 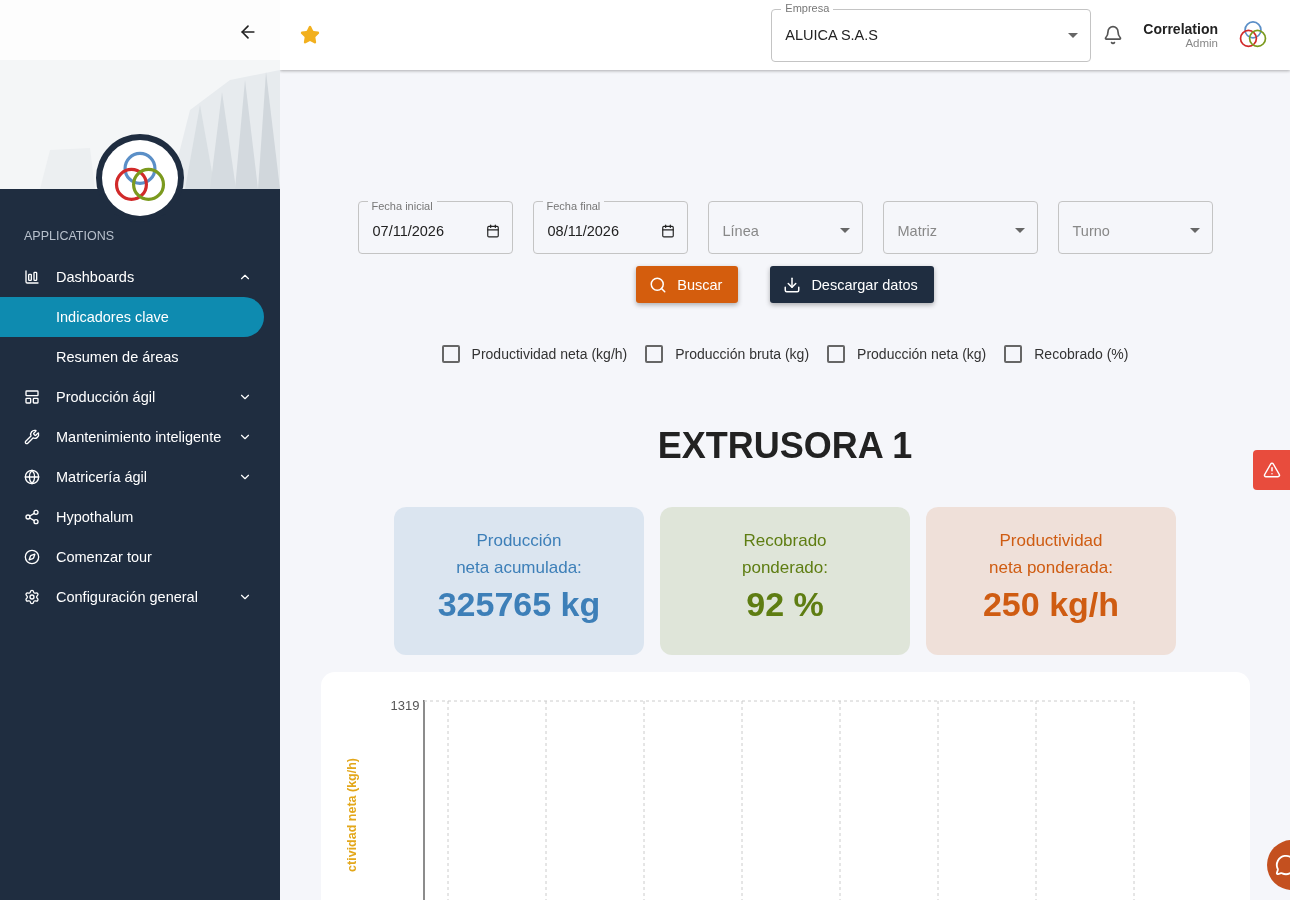 I want to click on axis-title: ctividad neta (kg/h), so click(x=351, y=815).